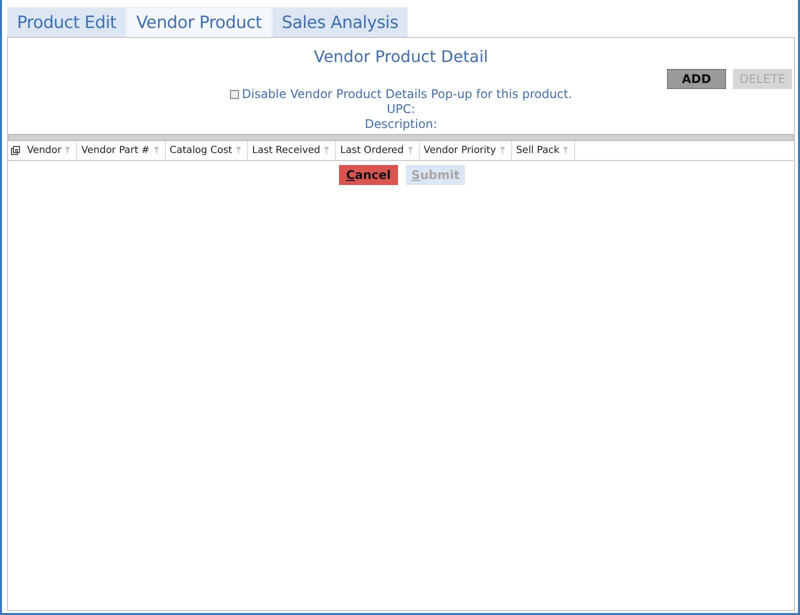 The height and width of the screenshot is (615, 800). I want to click on checkbox, so click(234, 94).